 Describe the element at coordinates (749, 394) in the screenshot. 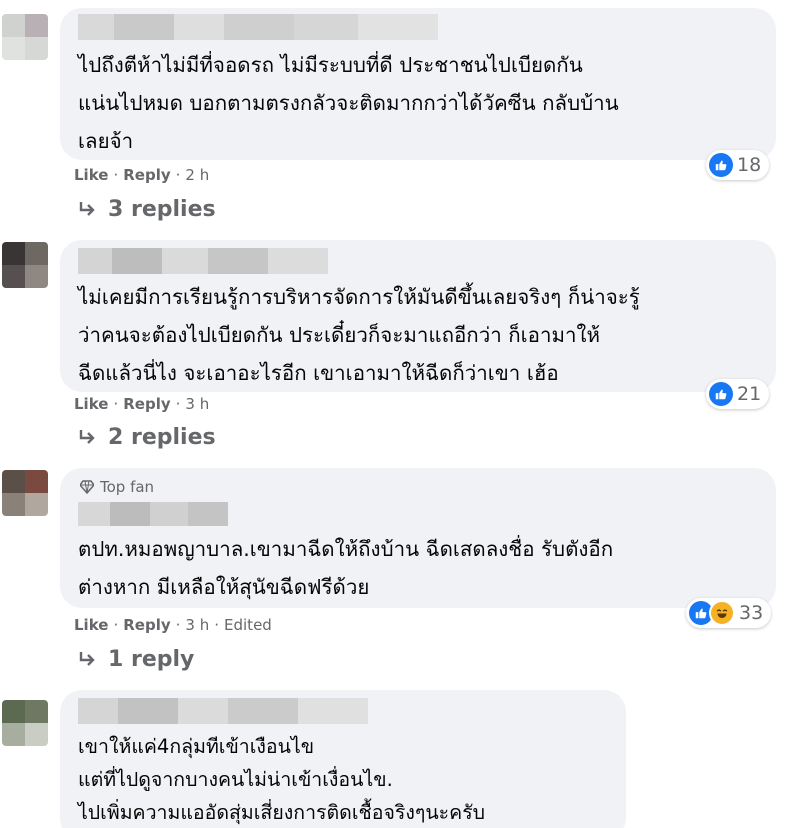

I see `reaction-count: 21` at that location.